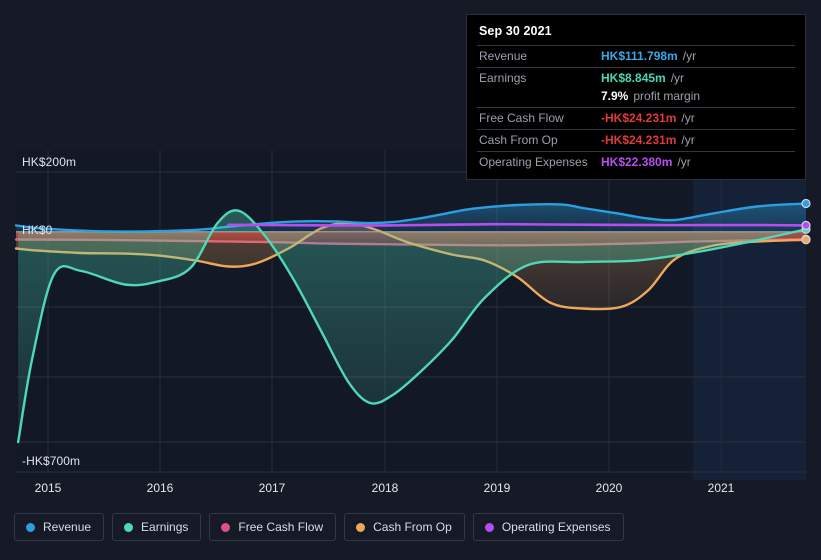  I want to click on series-endpoint-cash-from-op, so click(806, 240).